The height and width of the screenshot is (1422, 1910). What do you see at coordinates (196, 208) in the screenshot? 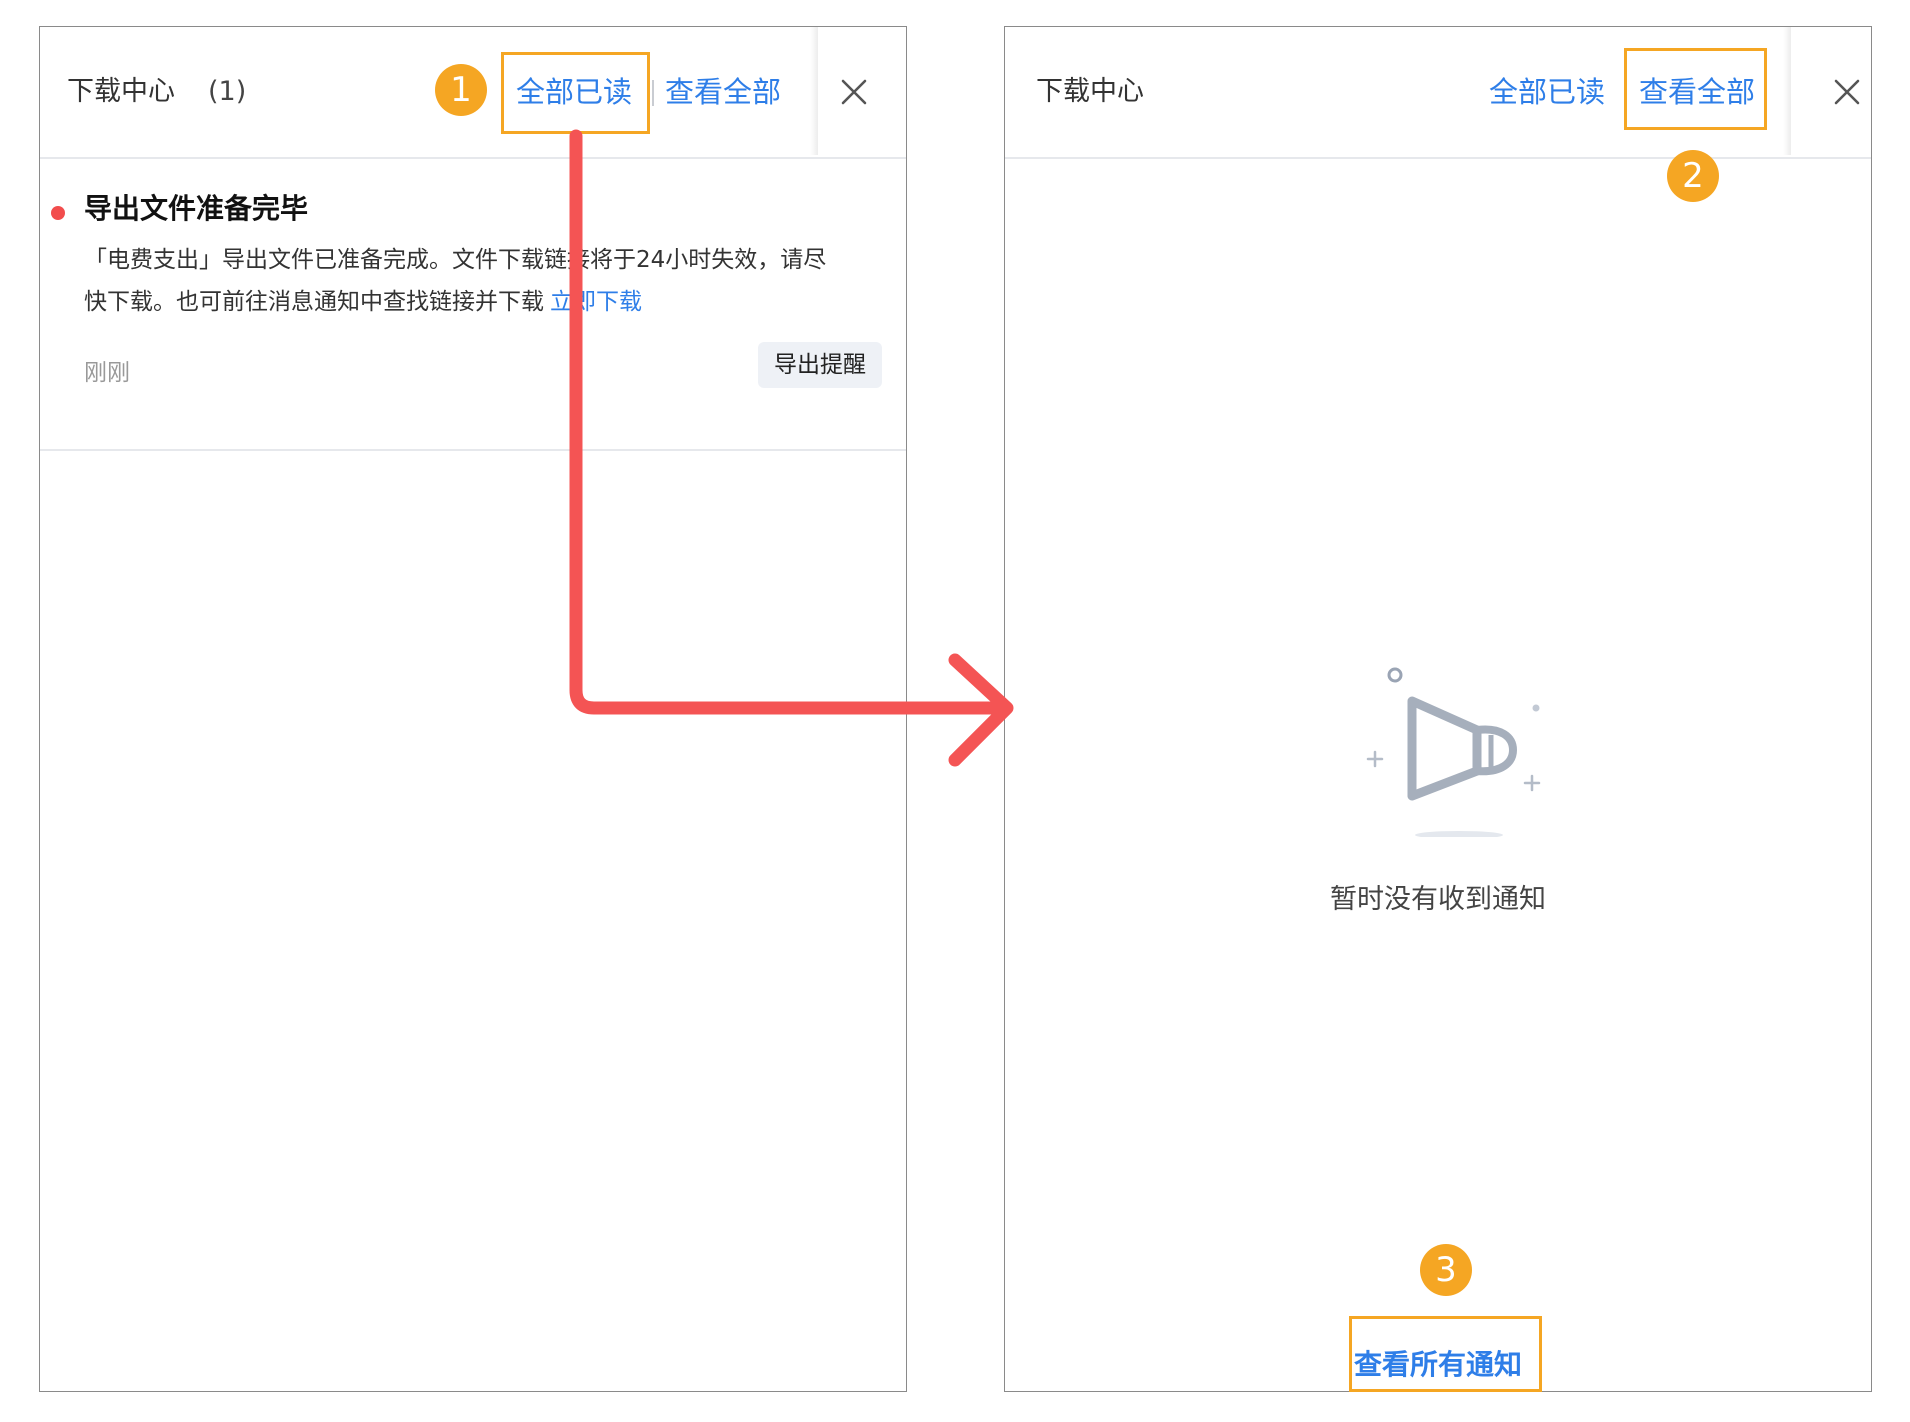
I see `notification-title: 导出文件准备完毕` at bounding box center [196, 208].